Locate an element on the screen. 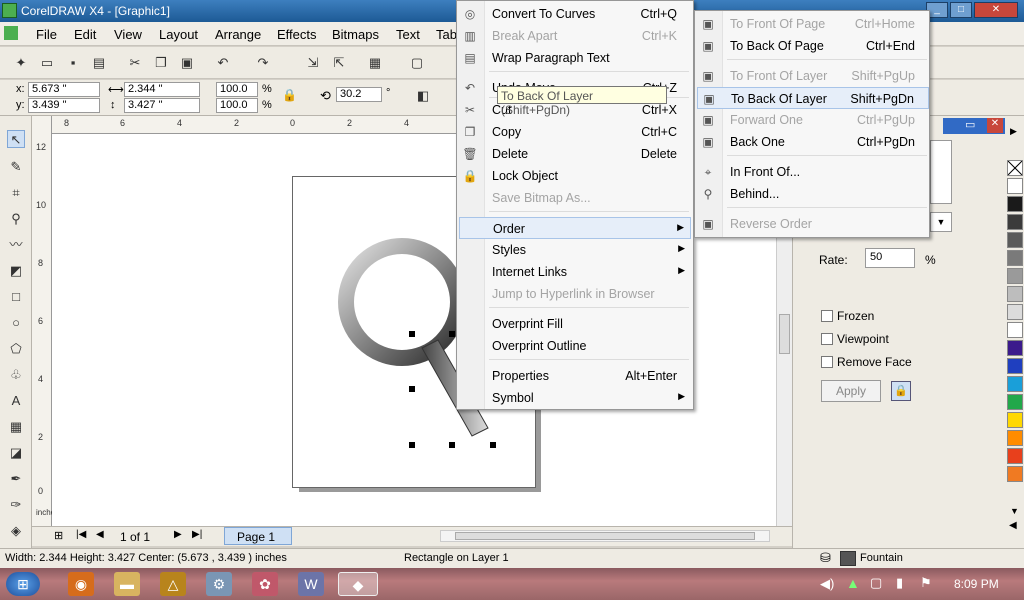 This screenshot has height=600, width=1024. menu-item-lock-object: 🔒 Lock Object is located at coordinates (575, 176).